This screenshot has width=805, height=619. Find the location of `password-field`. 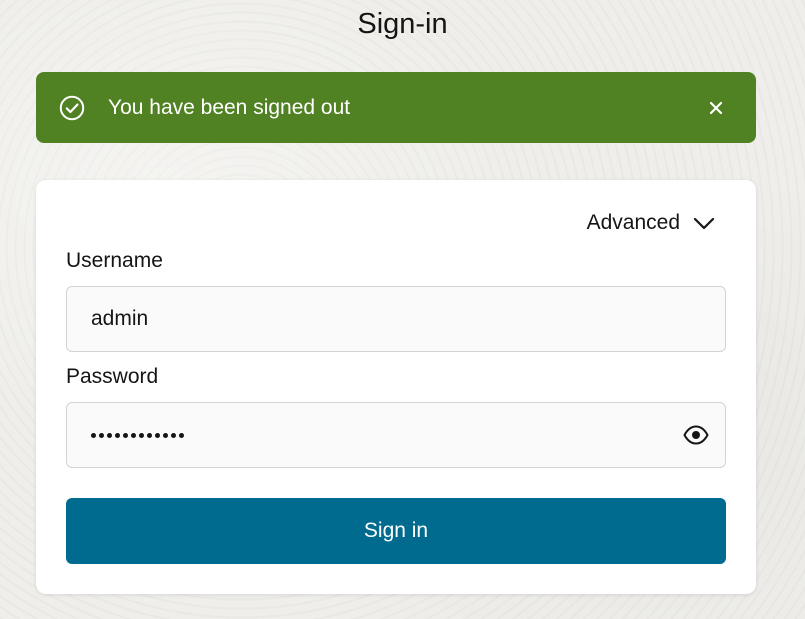

password-field is located at coordinates (396, 435).